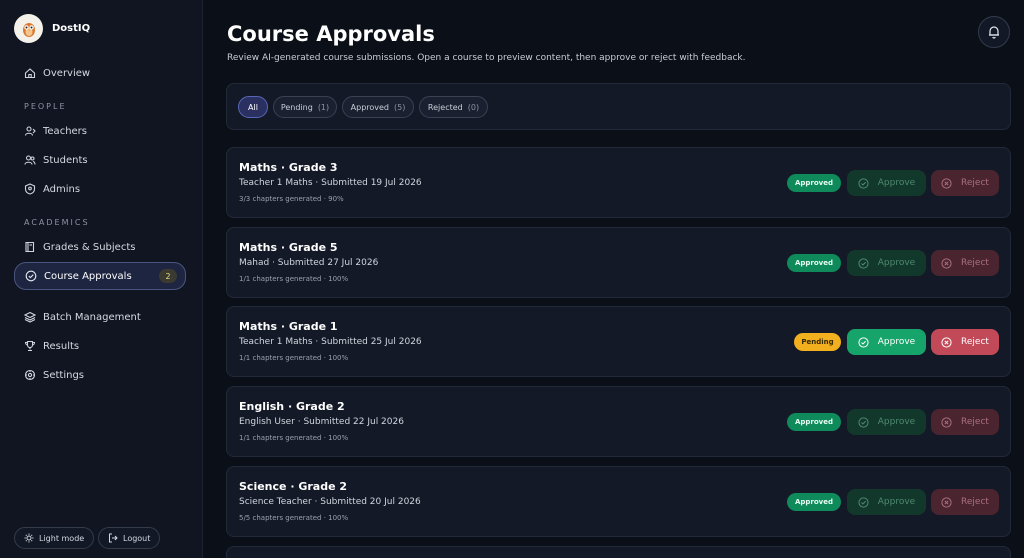 The height and width of the screenshot is (558, 1024). I want to click on course-meta: Teacher 1 Maths · Submitted 19 Jul 2026, so click(330, 183).